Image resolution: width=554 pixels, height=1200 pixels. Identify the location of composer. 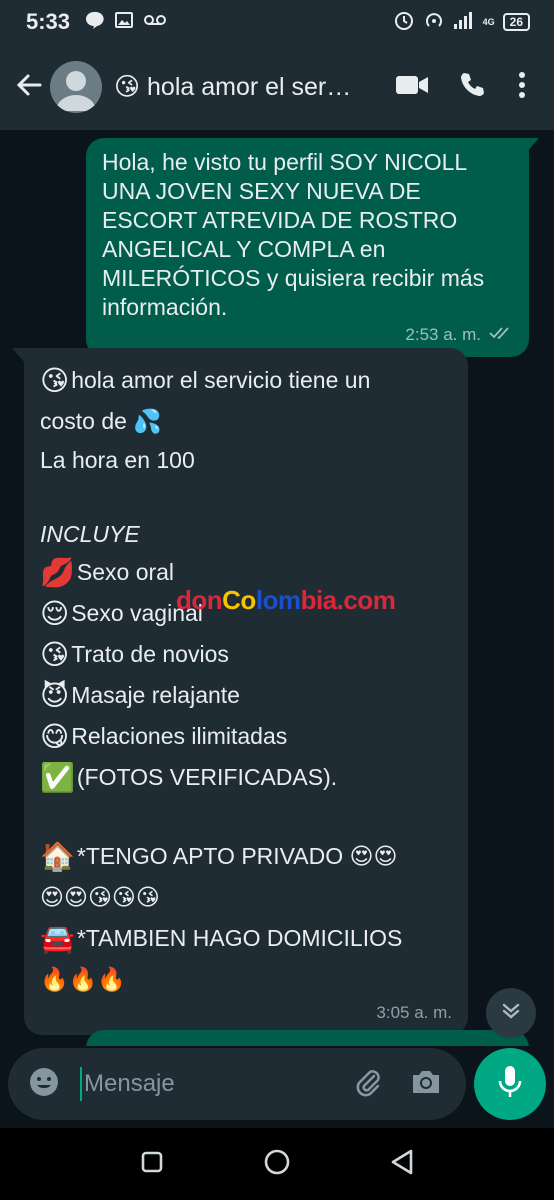
(277, 1087).